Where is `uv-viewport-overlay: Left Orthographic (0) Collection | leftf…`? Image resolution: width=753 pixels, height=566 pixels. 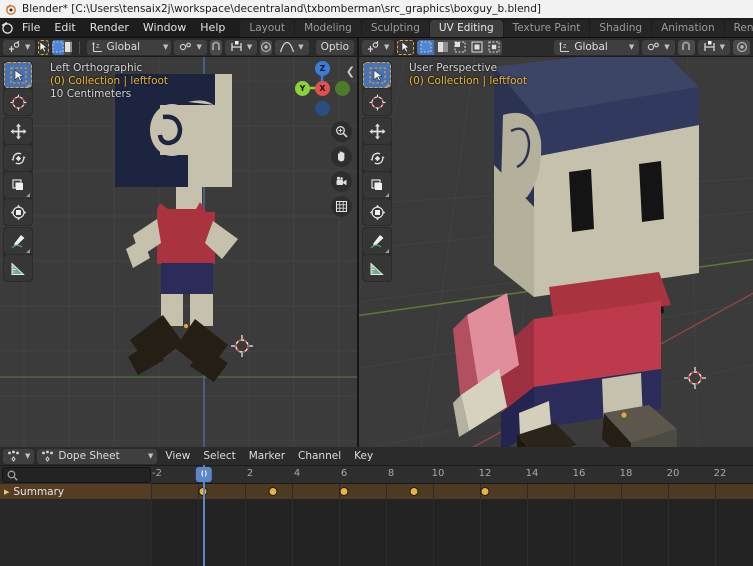
uv-viewport-overlay: Left Orthographic (0) Collection | leftf… is located at coordinates (109, 81).